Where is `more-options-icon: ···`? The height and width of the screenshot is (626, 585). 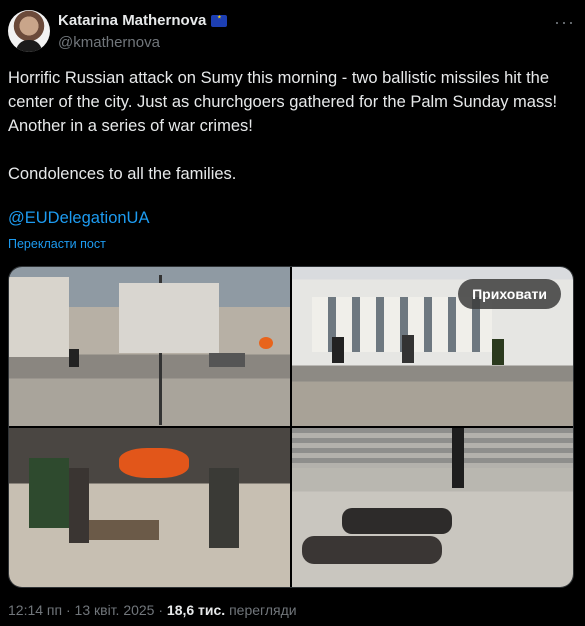
more-options-icon: ··· is located at coordinates (564, 22).